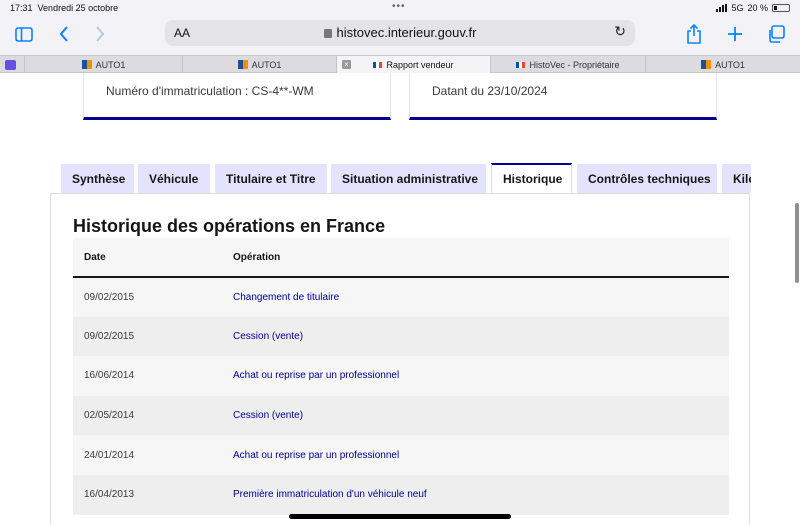 Image resolution: width=800 pixels, height=525 pixels. I want to click on table-row: 09/02/2015 Changement de titulaire, so click(401, 297).